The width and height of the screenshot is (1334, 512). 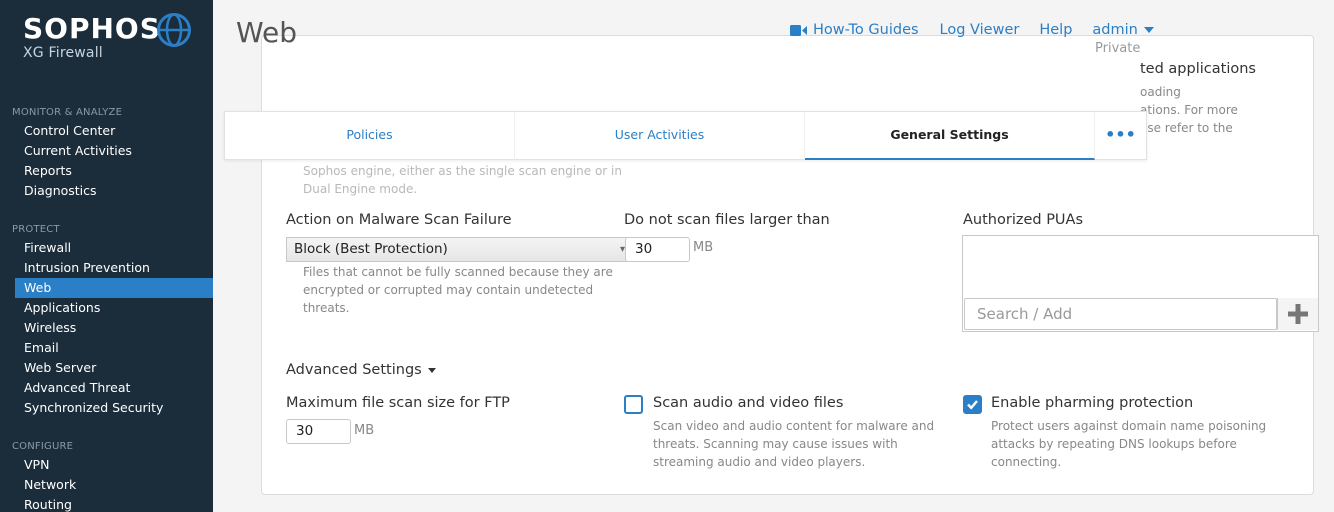 I want to click on how-to-guides-link: How-To Guides, so click(x=854, y=30).